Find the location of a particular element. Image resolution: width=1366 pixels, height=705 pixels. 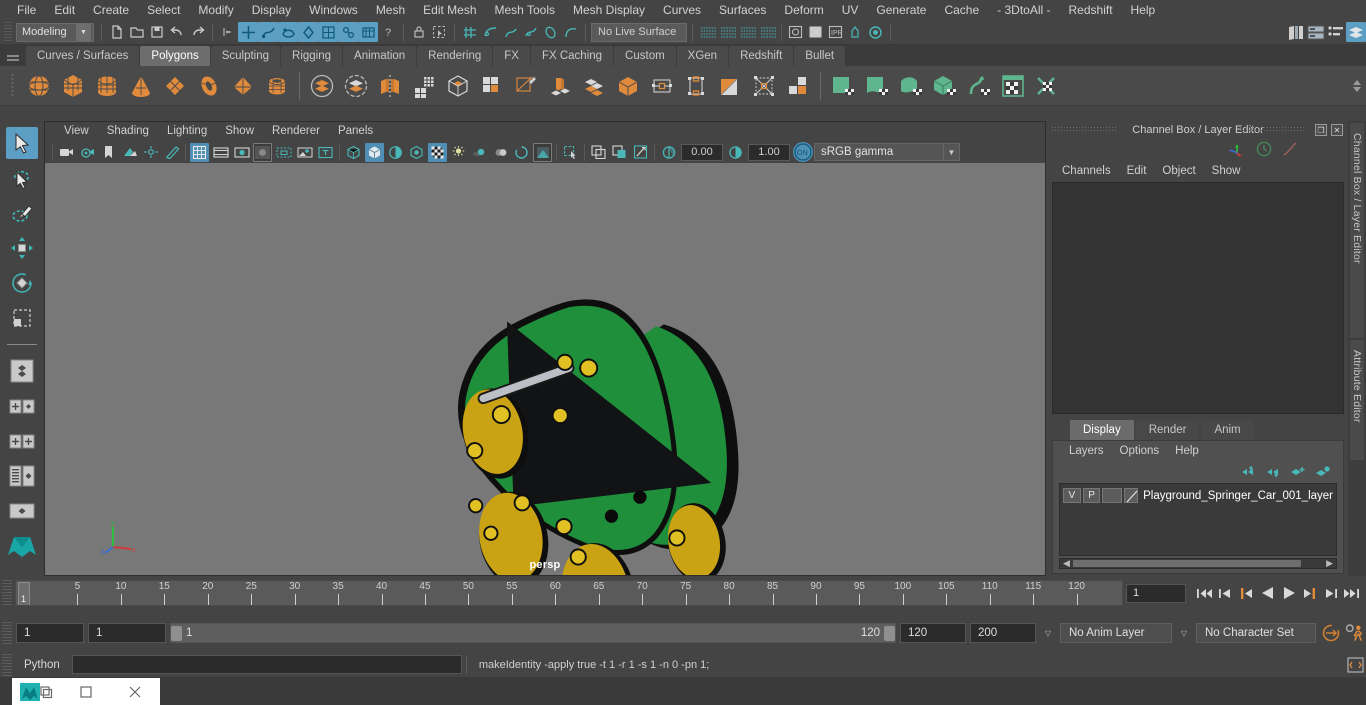

menu-deform: Deform is located at coordinates (803, 10).